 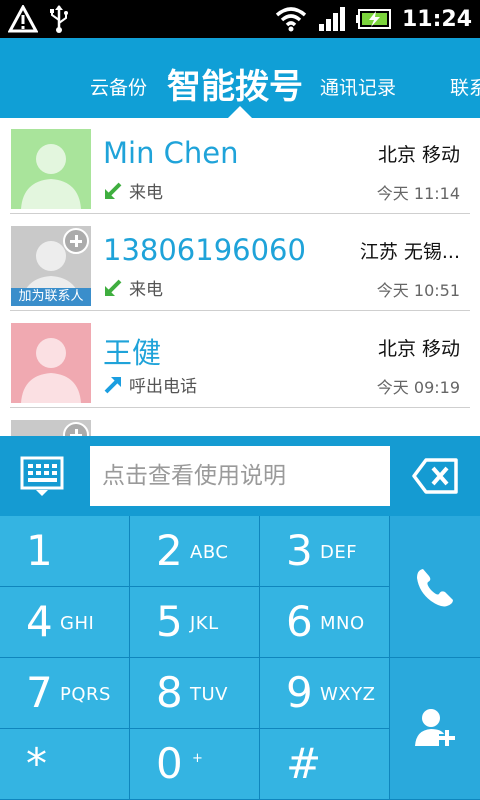 What do you see at coordinates (65, 551) in the screenshot?
I see `key-1: 1` at bounding box center [65, 551].